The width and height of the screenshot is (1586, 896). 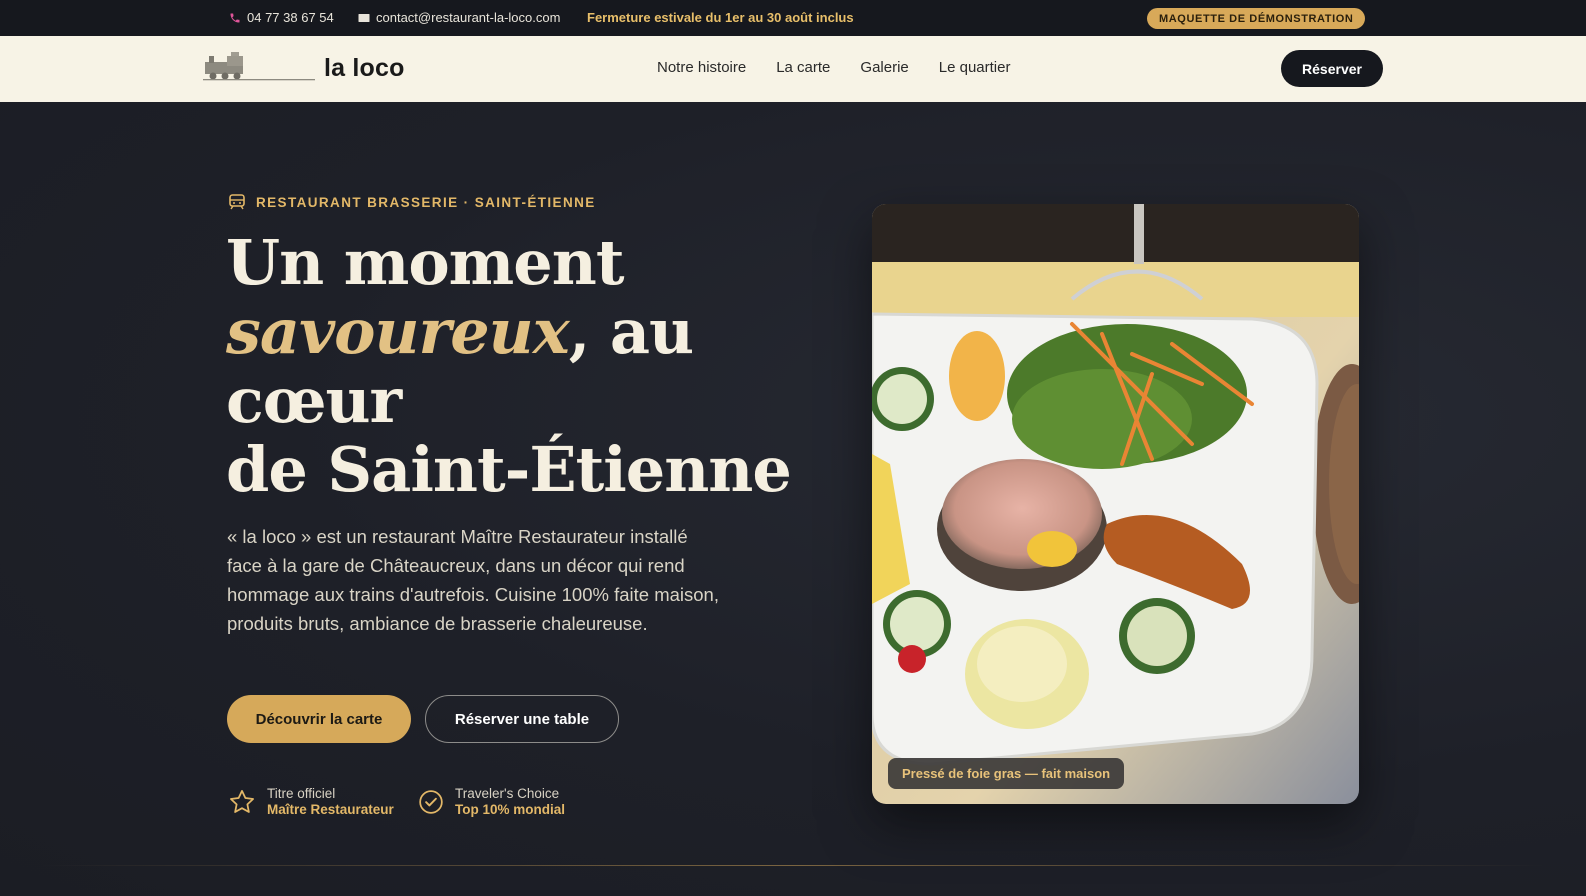 I want to click on image-caption: Pressé de foie gras — fait maison, so click(x=1006, y=773).